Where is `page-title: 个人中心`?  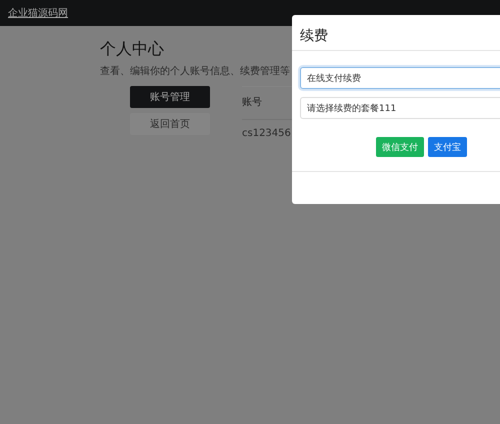 page-title: 个人中心 is located at coordinates (132, 49).